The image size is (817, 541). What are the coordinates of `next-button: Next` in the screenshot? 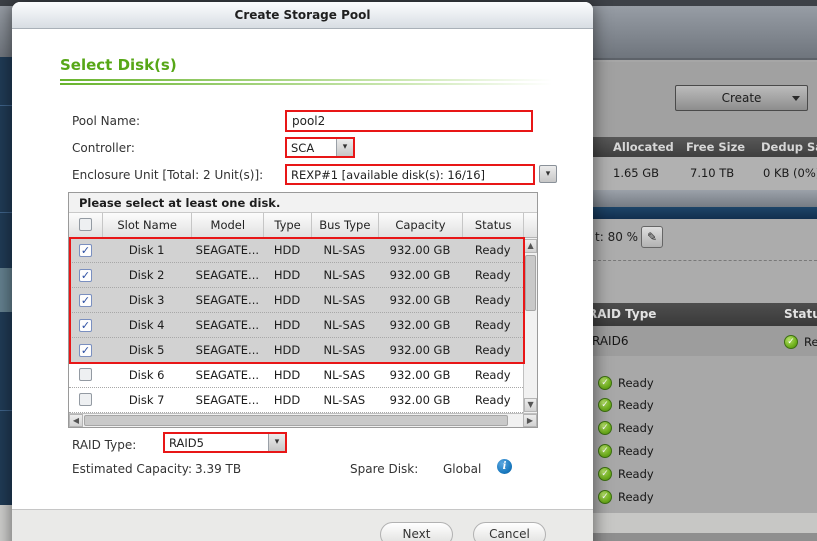 It's located at (416, 531).